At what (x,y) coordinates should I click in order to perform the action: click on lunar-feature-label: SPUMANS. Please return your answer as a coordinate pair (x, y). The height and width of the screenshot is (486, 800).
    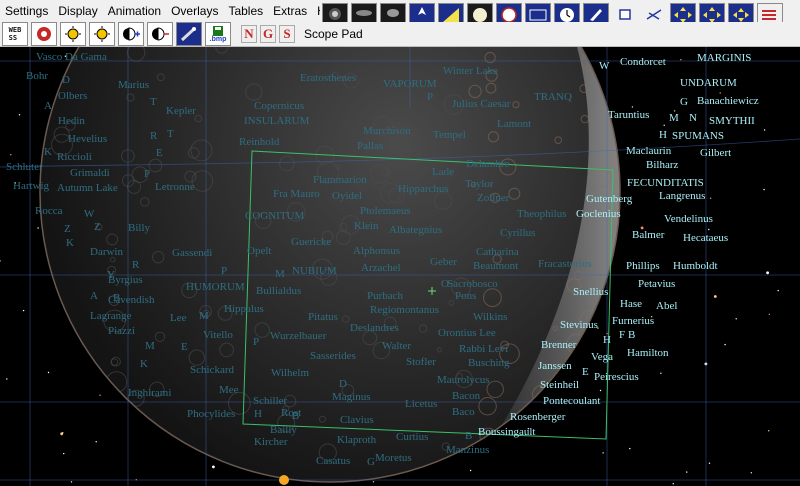
    Looking at the image, I should click on (698, 136).